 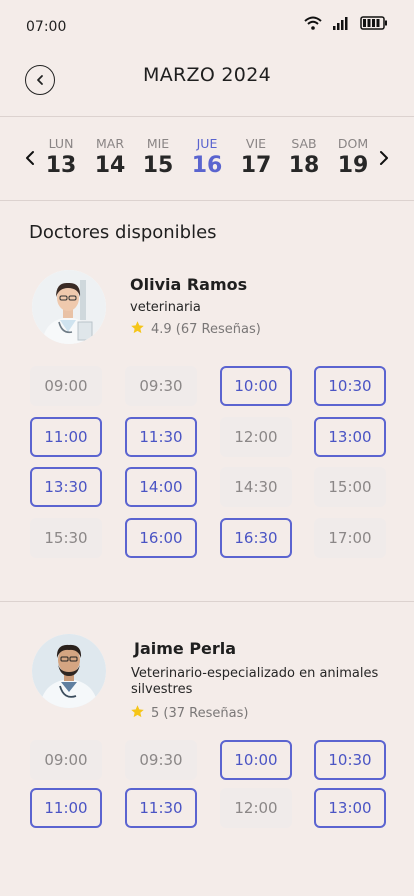 I want to click on header: MARZO 2024, so click(x=207, y=86).